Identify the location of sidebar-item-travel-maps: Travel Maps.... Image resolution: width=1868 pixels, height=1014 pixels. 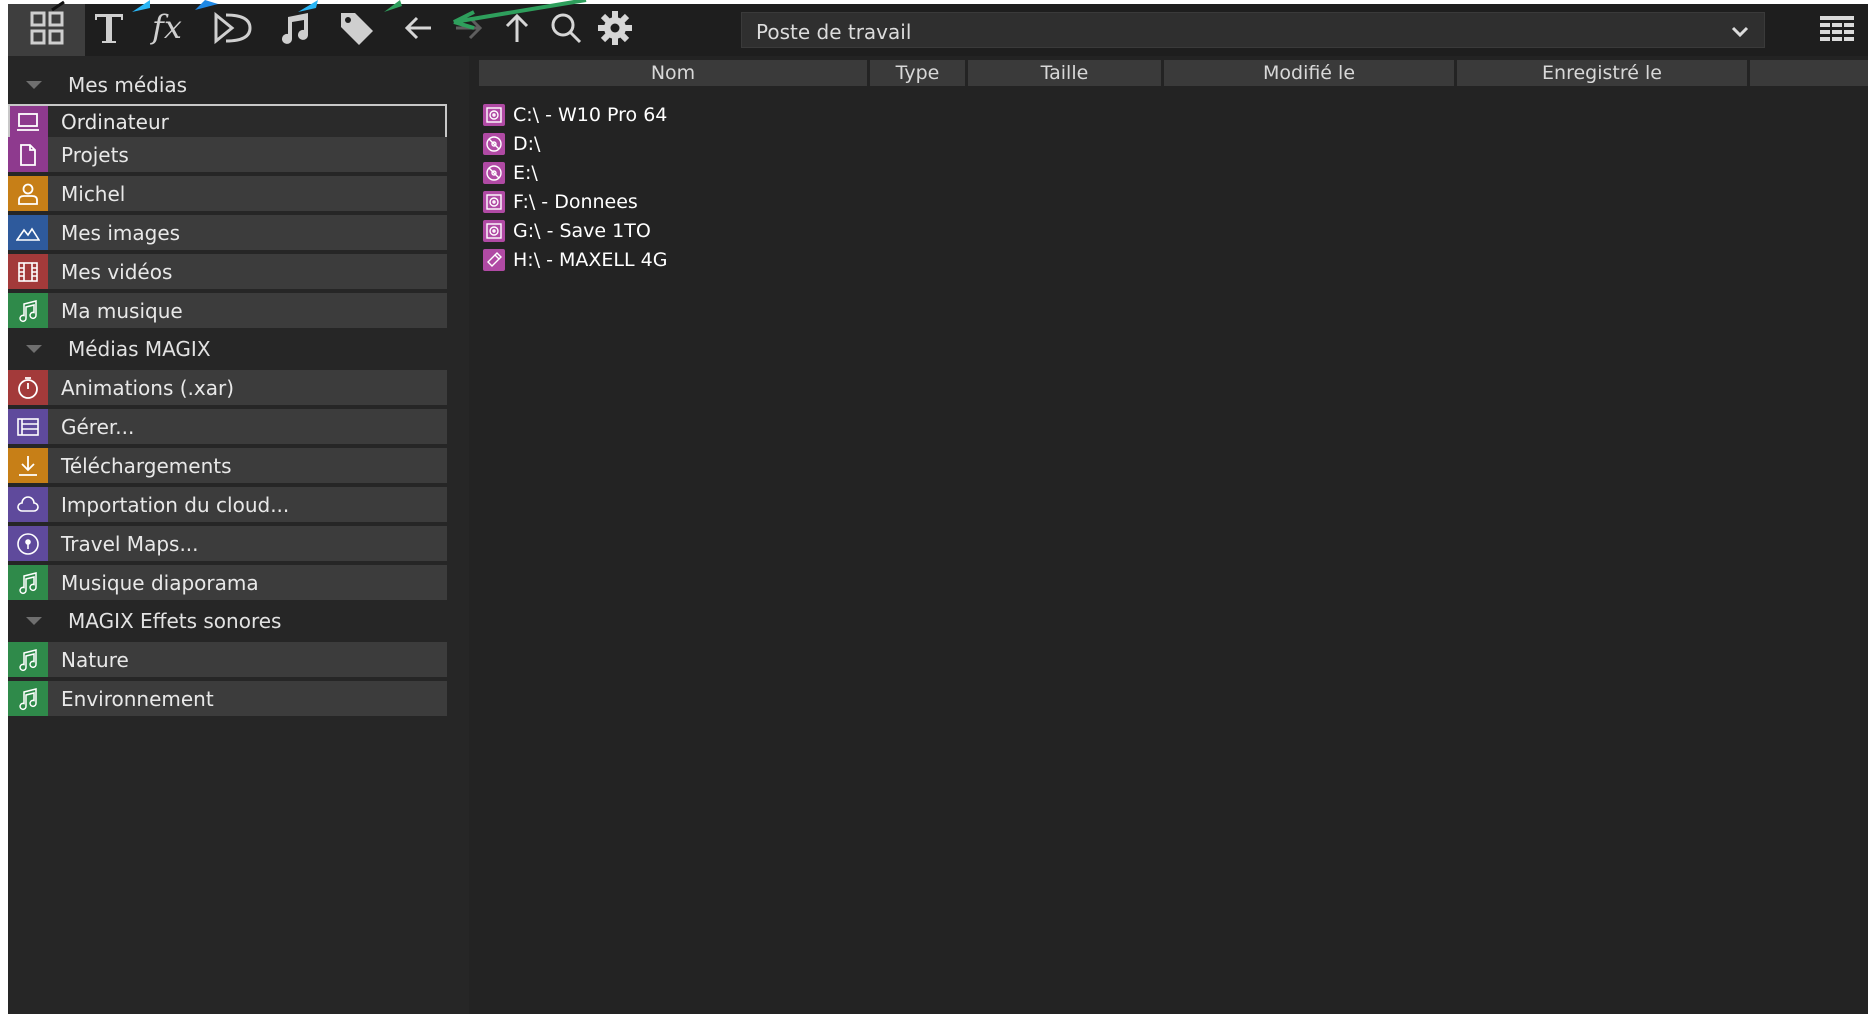
(227, 543).